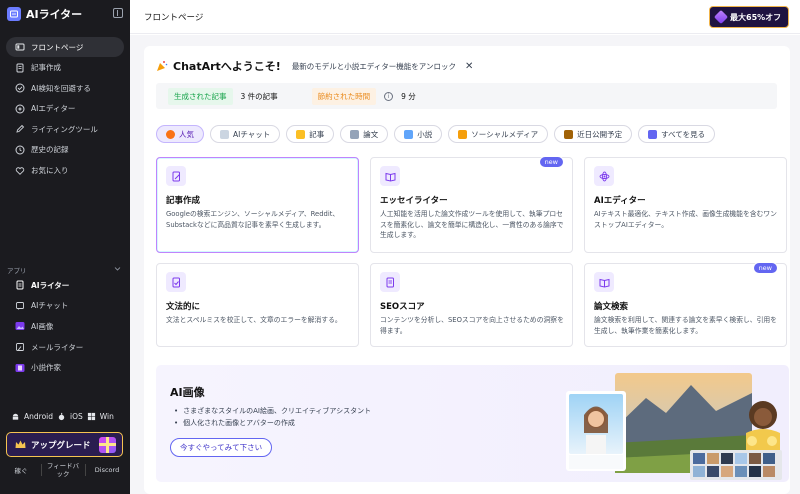 The height and width of the screenshot is (494, 800). I want to click on mail-icon, so click(20, 347).